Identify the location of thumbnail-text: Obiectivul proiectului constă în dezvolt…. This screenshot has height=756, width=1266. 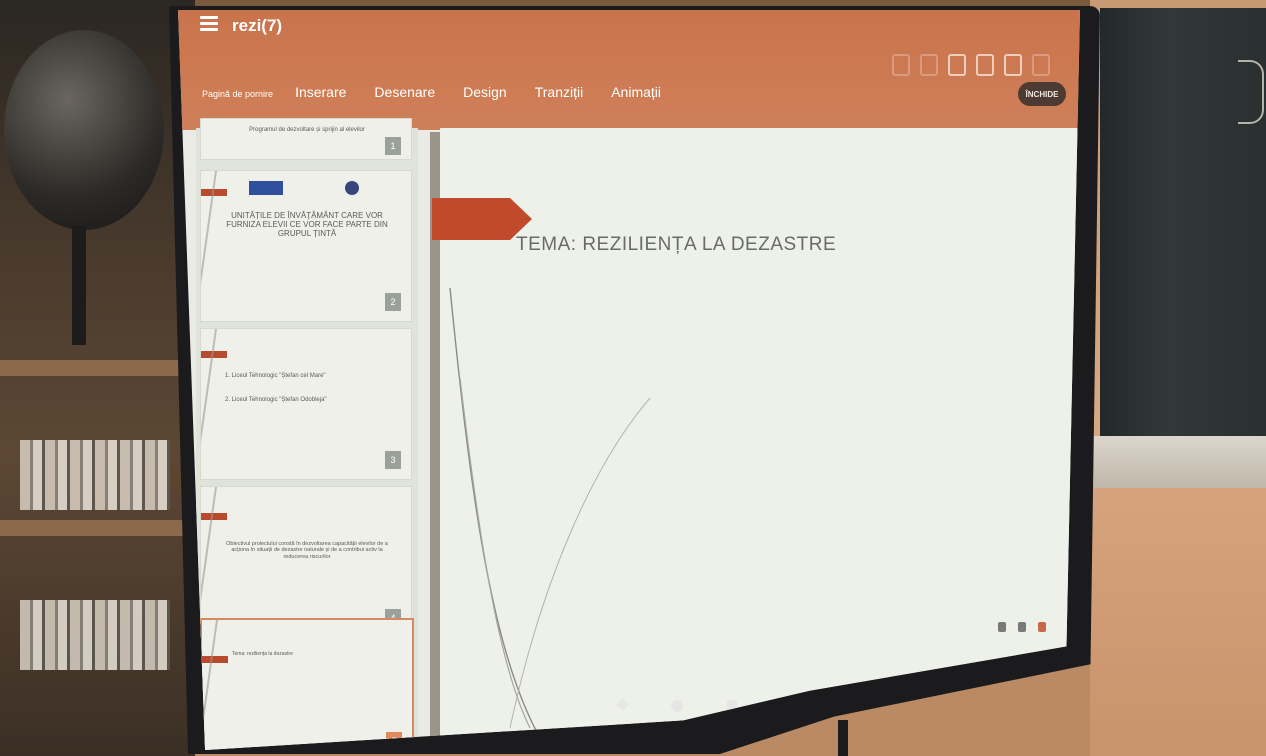
(307, 550).